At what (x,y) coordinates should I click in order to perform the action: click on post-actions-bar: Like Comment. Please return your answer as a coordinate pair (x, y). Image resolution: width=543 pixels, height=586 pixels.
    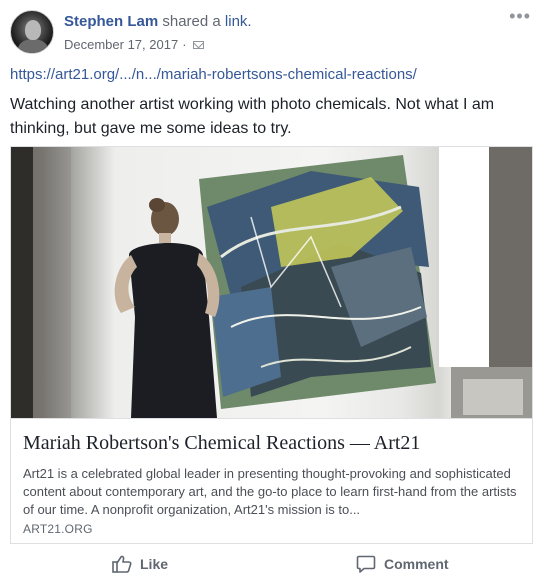
    Looking at the image, I should click on (271, 566).